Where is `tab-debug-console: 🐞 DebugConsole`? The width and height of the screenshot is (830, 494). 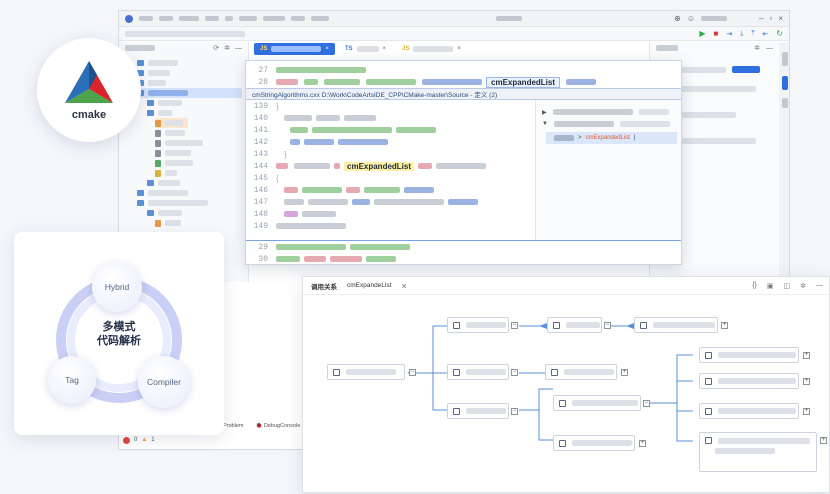
tab-debug-console: 🐞 DebugConsole is located at coordinates (277, 426).